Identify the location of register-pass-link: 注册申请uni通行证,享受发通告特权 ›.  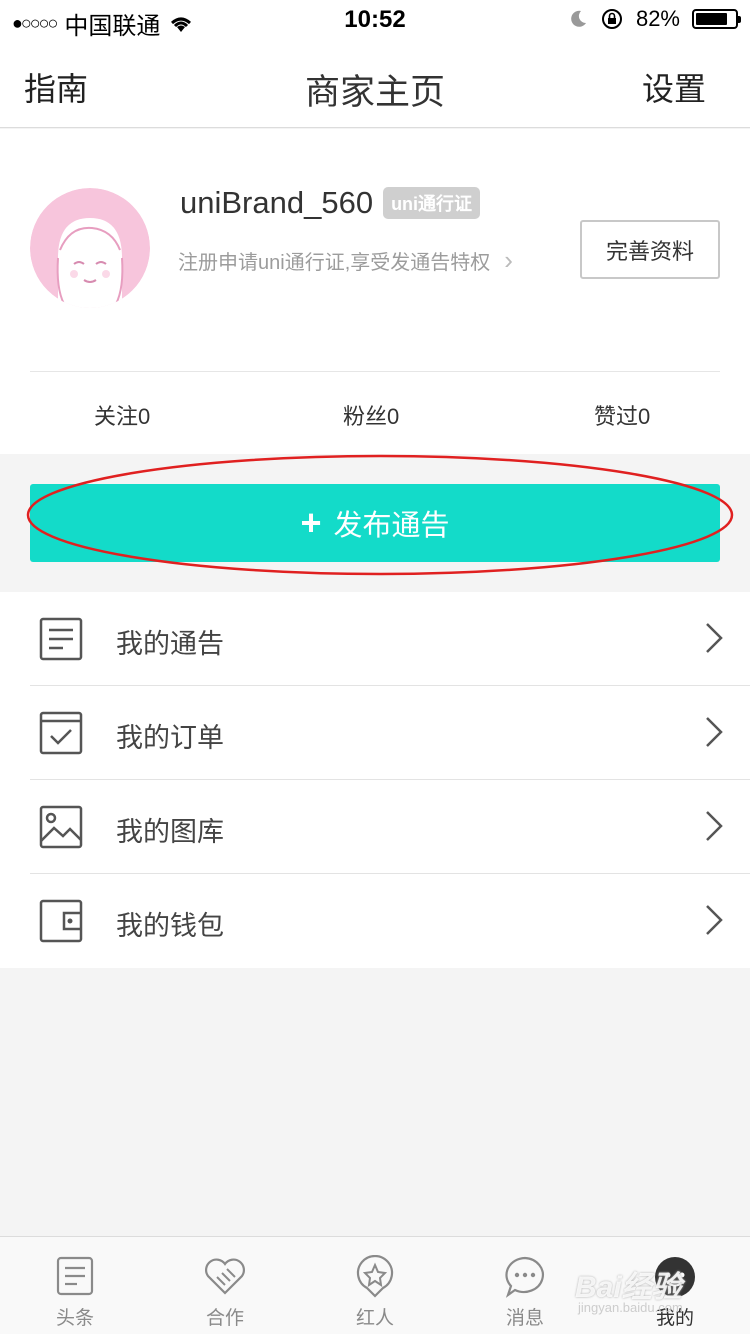
(345, 260).